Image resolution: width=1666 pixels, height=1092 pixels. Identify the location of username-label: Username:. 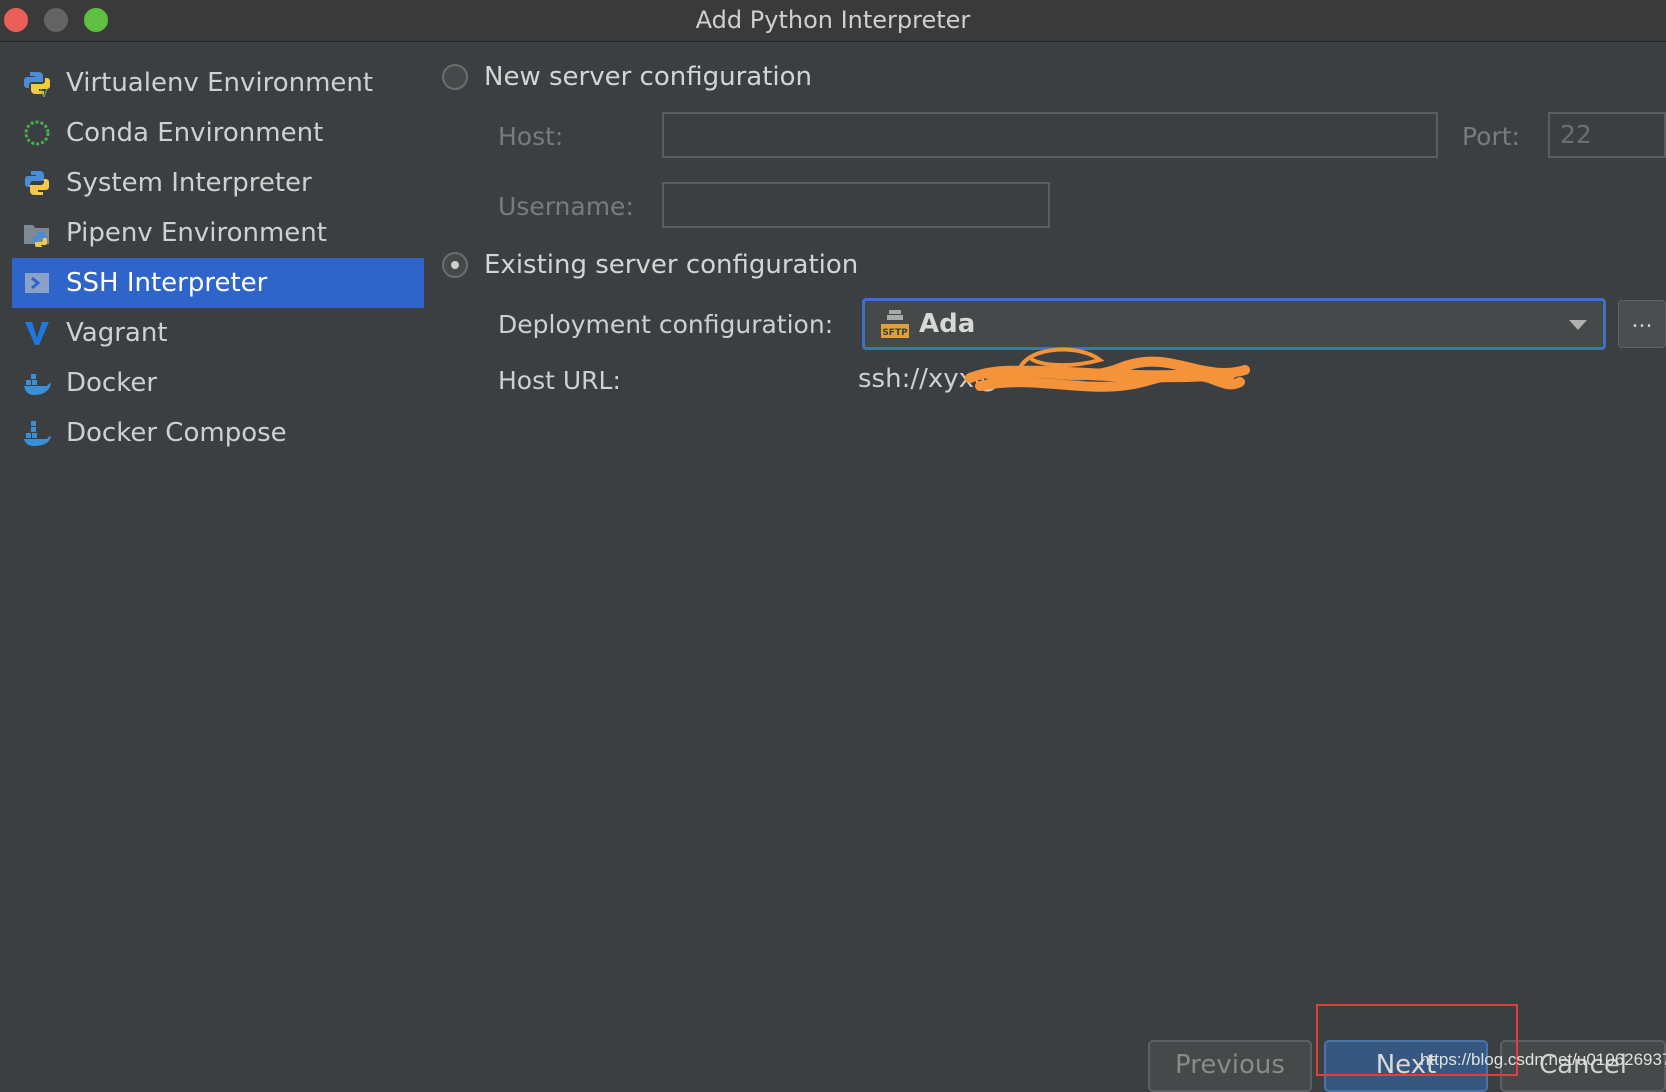
(566, 206).